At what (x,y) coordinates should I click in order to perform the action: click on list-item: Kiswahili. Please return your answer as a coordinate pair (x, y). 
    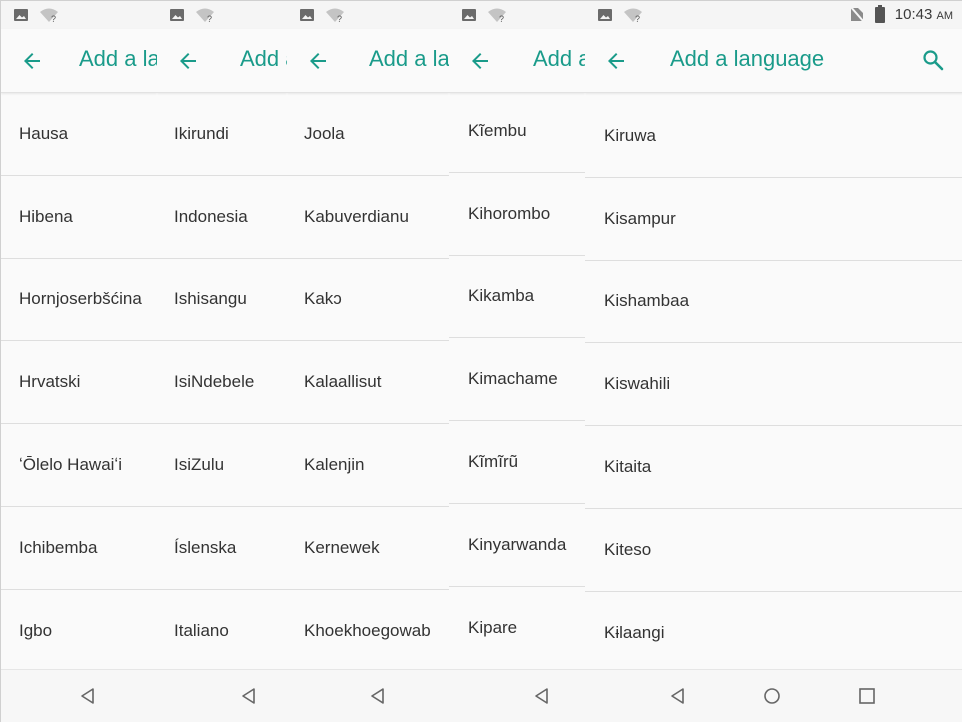
    Looking at the image, I should click on (773, 385).